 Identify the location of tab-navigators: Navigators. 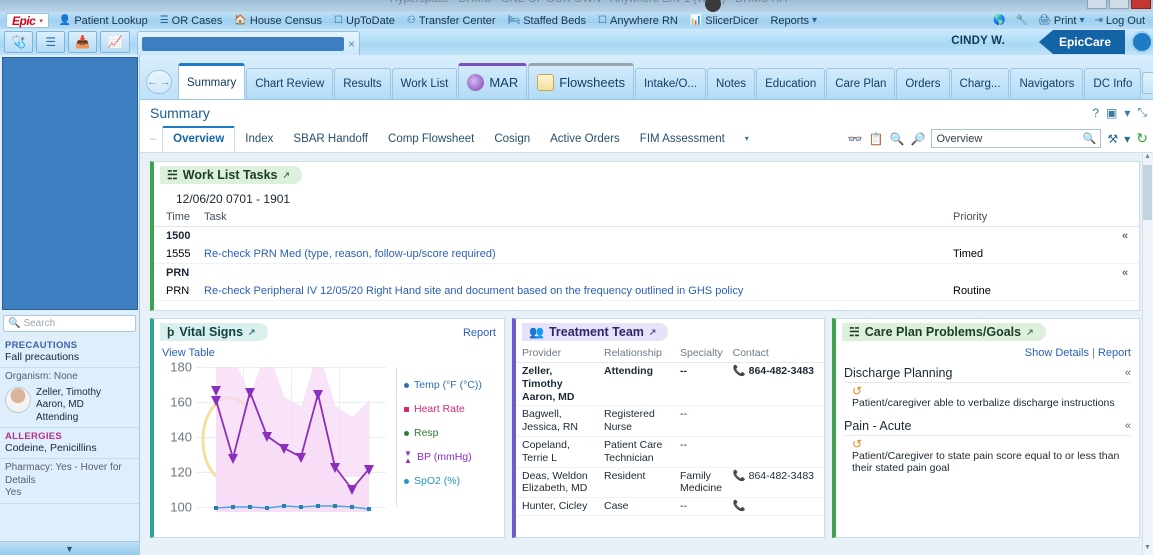
(1047, 83).